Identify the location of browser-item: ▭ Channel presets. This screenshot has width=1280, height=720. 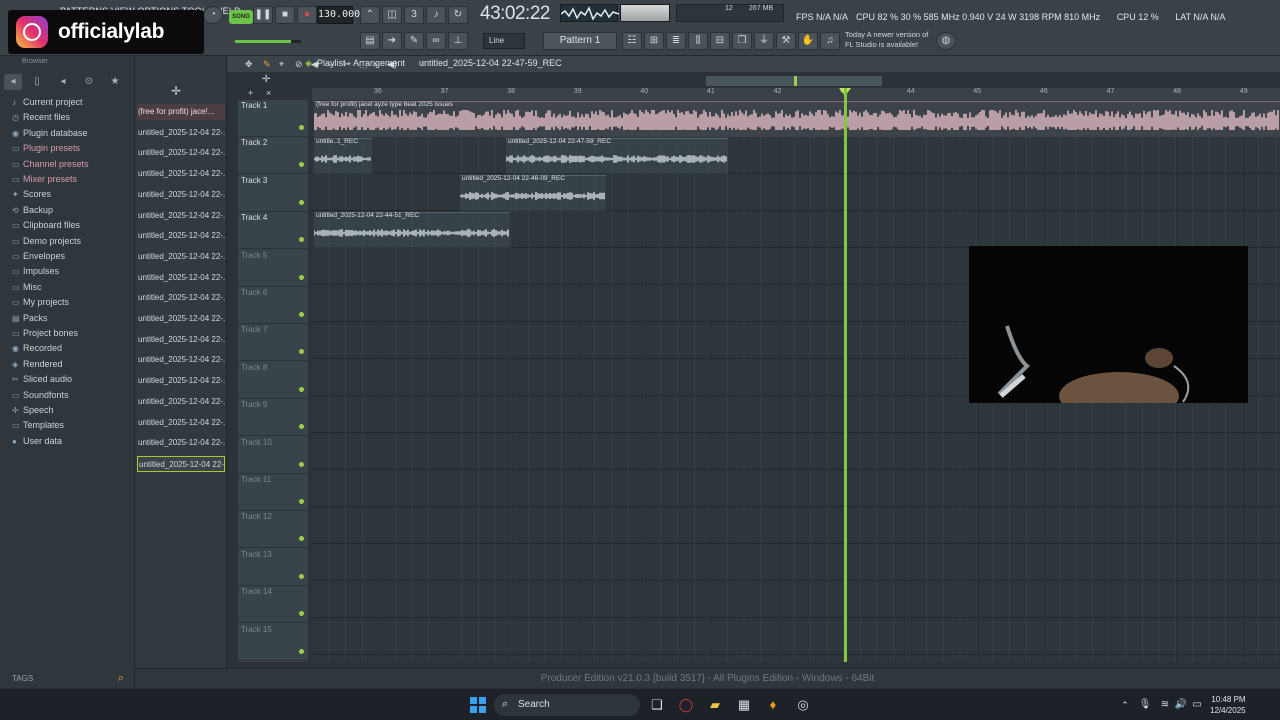
(50, 164).